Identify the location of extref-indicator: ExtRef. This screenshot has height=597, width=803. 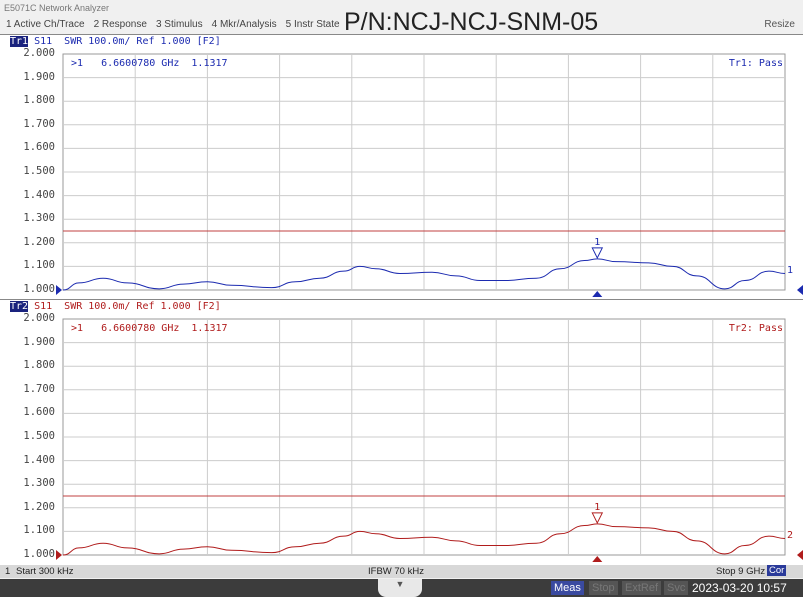
(642, 588).